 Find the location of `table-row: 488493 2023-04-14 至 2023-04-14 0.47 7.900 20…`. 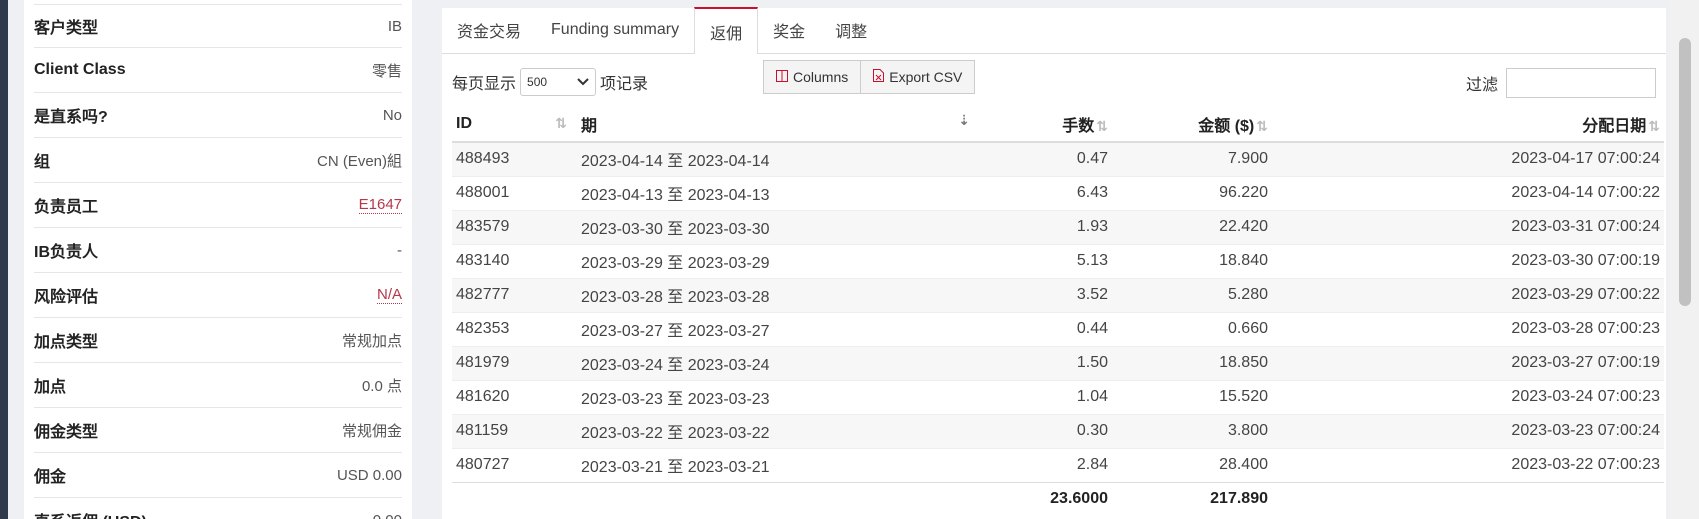

table-row: 488493 2023-04-14 至 2023-04-14 0.47 7.900 20… is located at coordinates (1058, 158).